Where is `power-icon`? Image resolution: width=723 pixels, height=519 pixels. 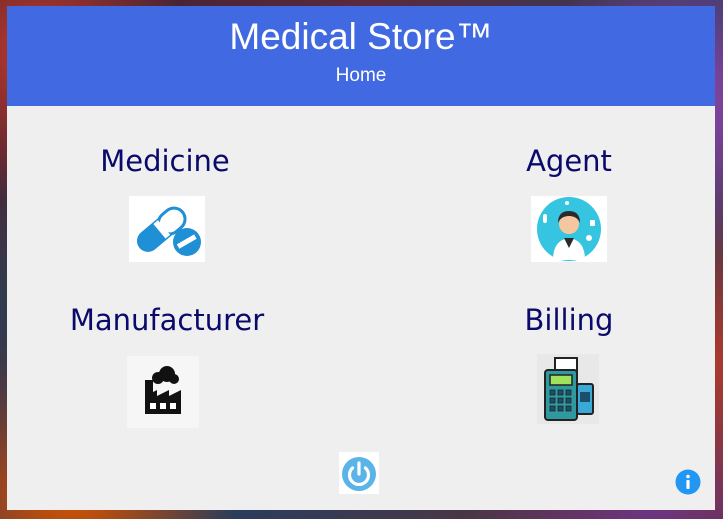
power-icon is located at coordinates (359, 473).